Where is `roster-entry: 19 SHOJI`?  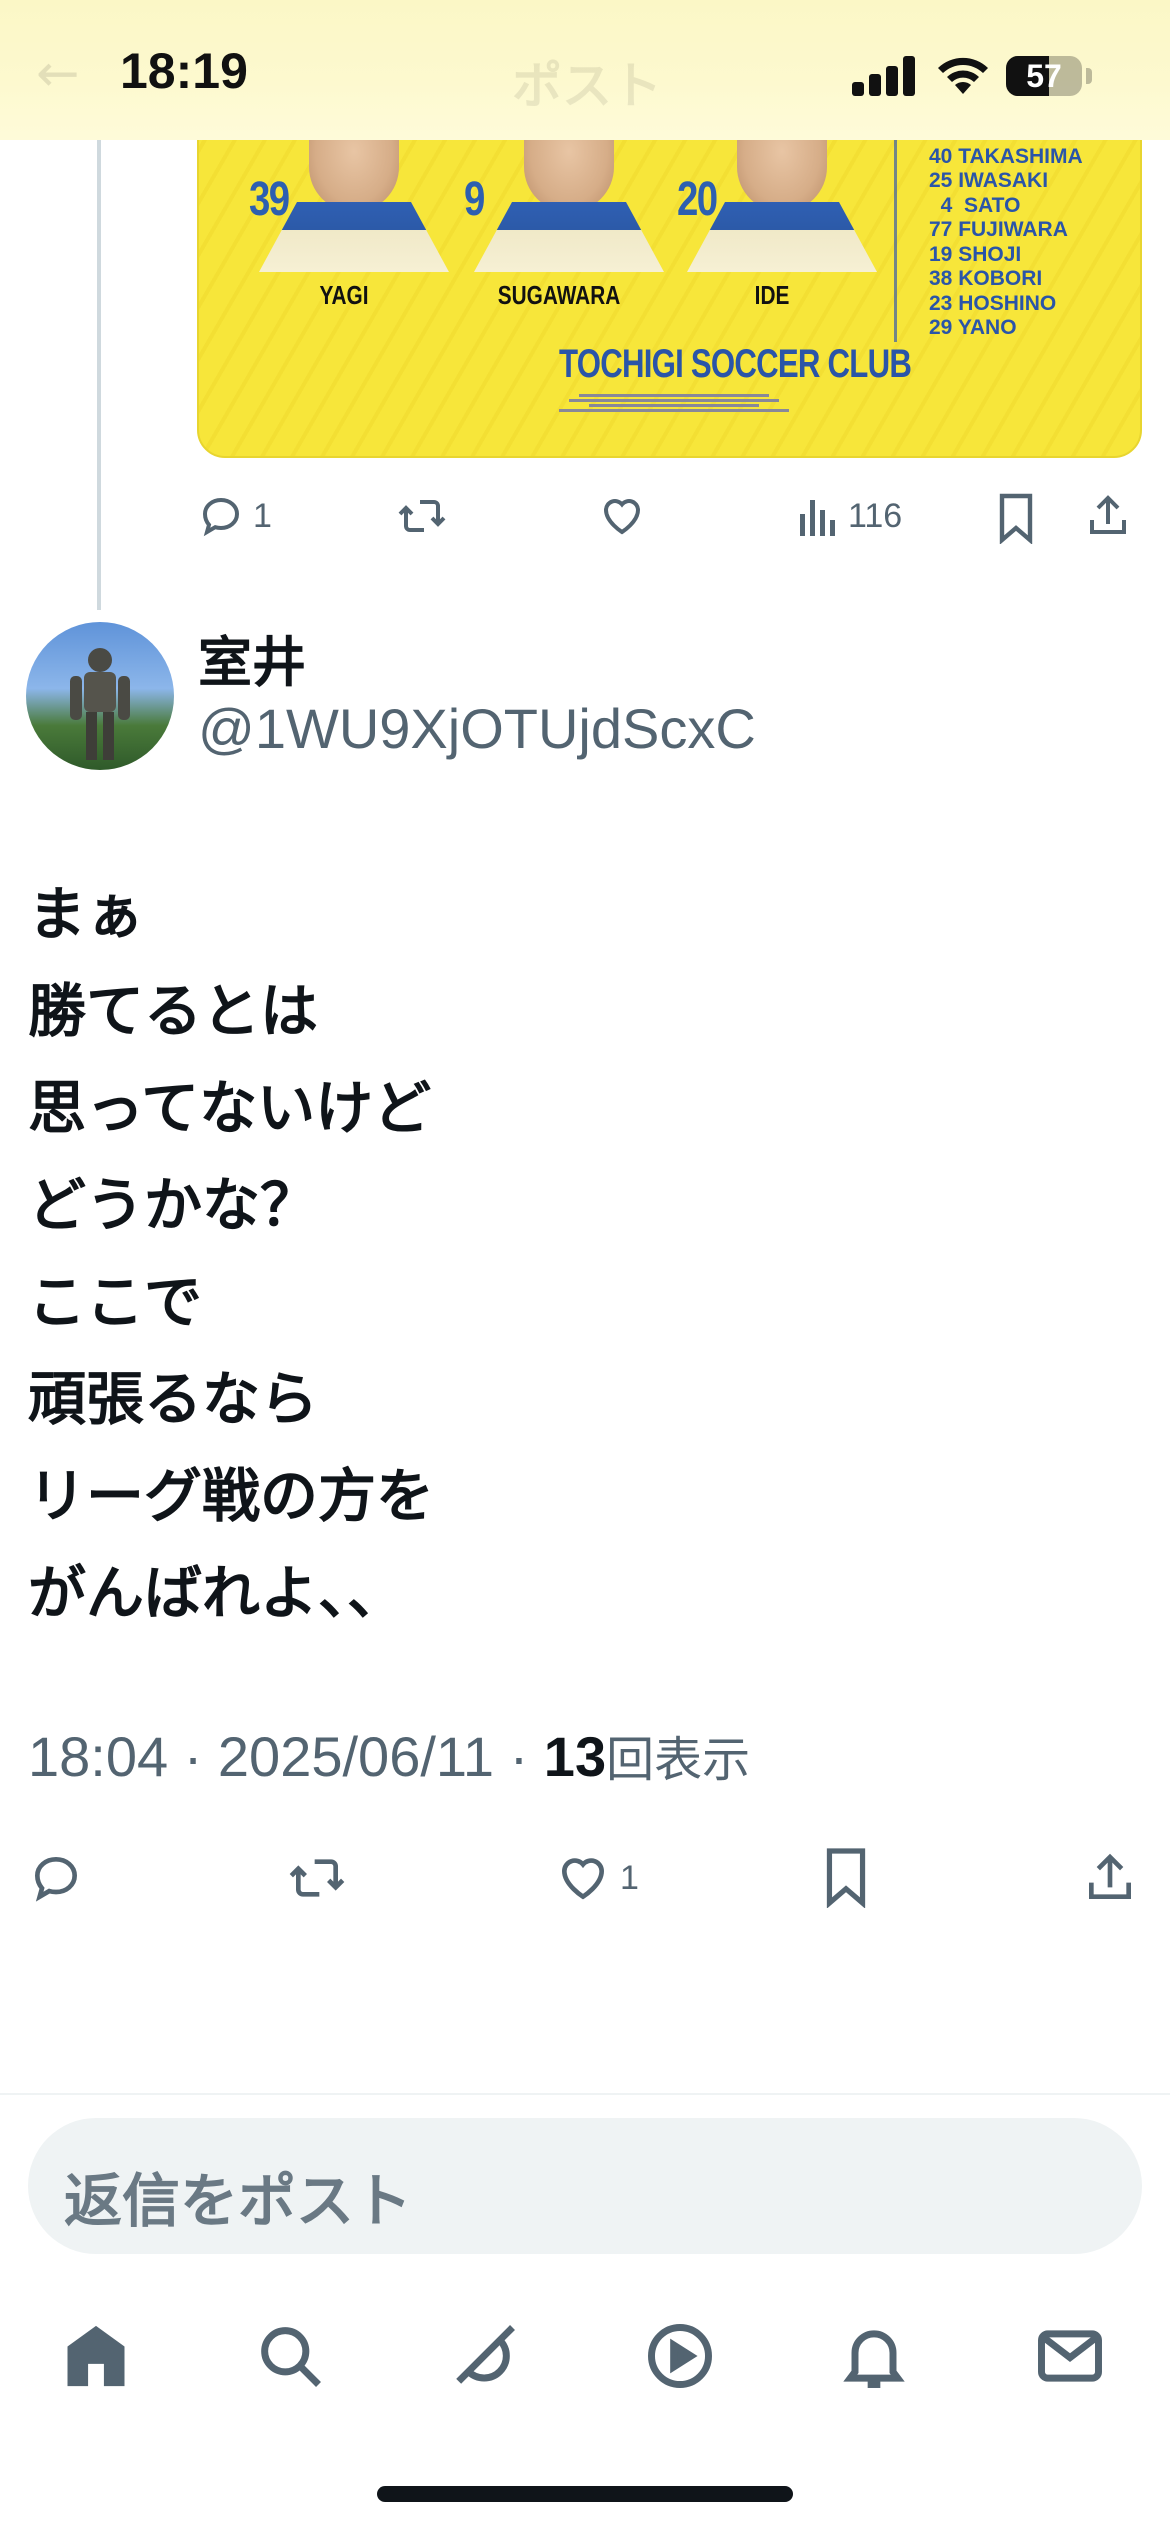
roster-entry: 19 SHOJI is located at coordinates (975, 254).